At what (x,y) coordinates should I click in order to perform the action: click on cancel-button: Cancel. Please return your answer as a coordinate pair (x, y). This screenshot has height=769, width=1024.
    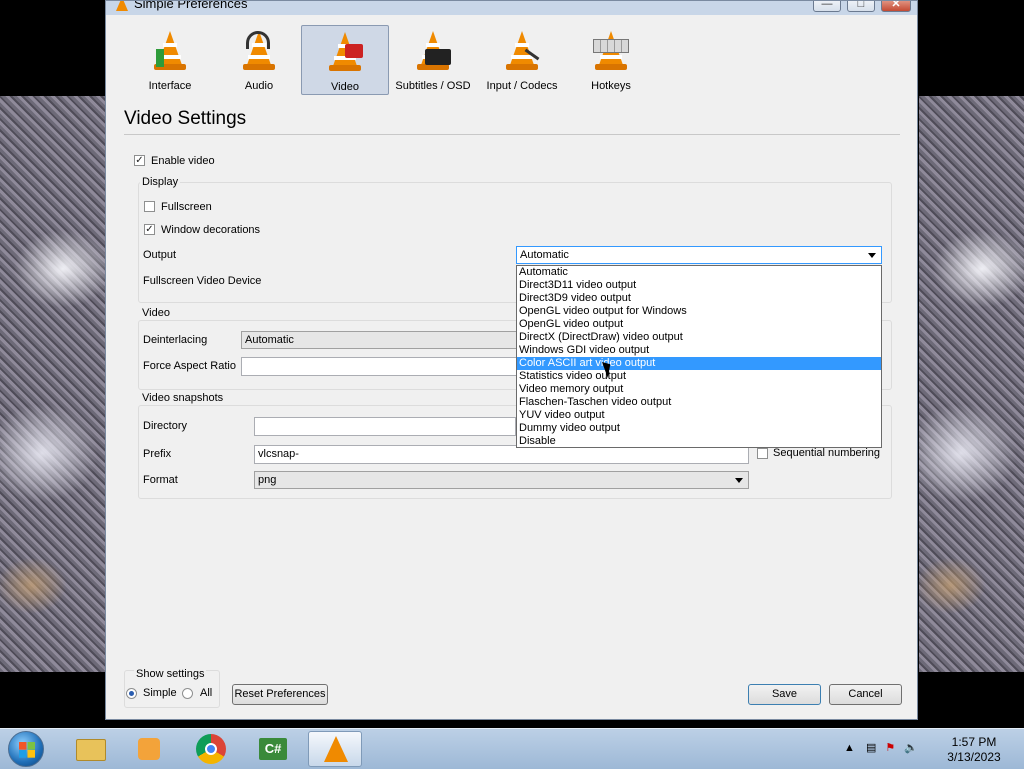
    Looking at the image, I should click on (865, 694).